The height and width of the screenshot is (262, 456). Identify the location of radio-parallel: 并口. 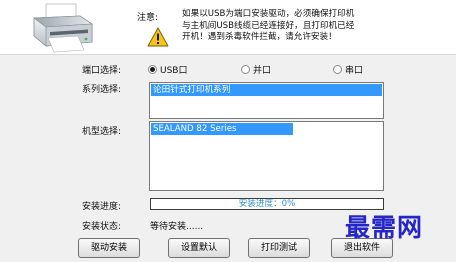
(256, 69).